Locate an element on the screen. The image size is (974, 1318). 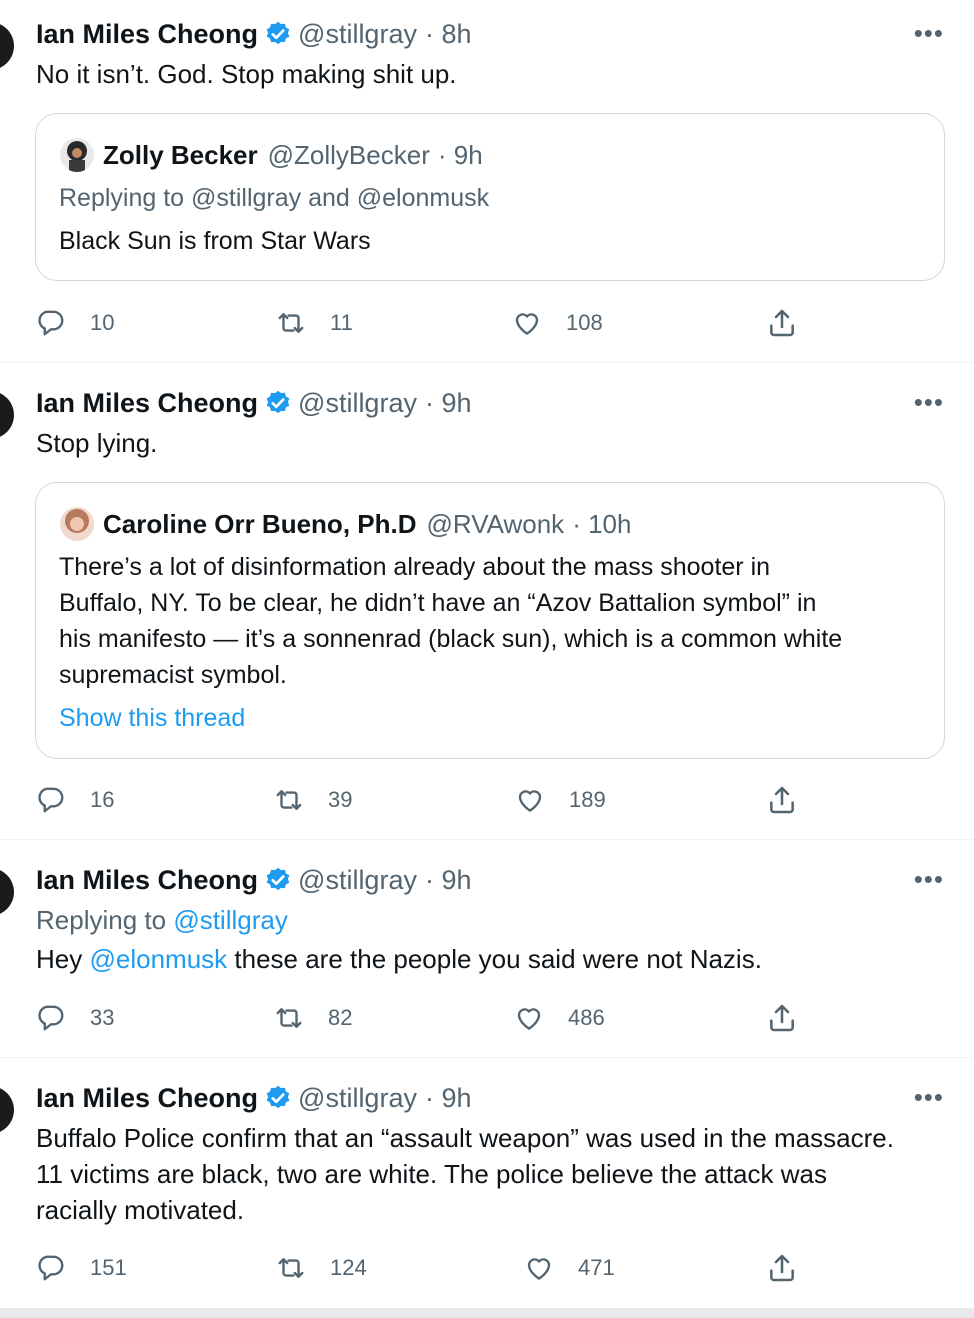
timestamp: · 8h is located at coordinates (448, 34).